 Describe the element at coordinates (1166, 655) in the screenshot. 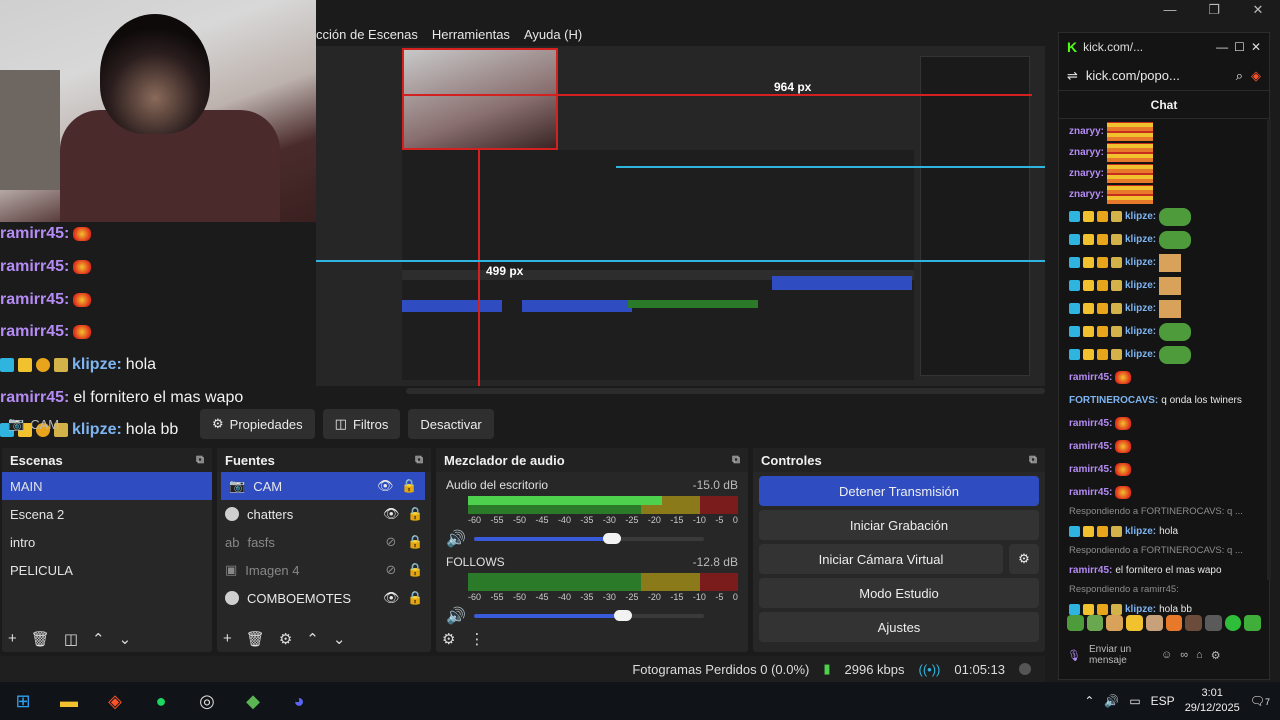

I see `emoji-icon: ☺` at that location.